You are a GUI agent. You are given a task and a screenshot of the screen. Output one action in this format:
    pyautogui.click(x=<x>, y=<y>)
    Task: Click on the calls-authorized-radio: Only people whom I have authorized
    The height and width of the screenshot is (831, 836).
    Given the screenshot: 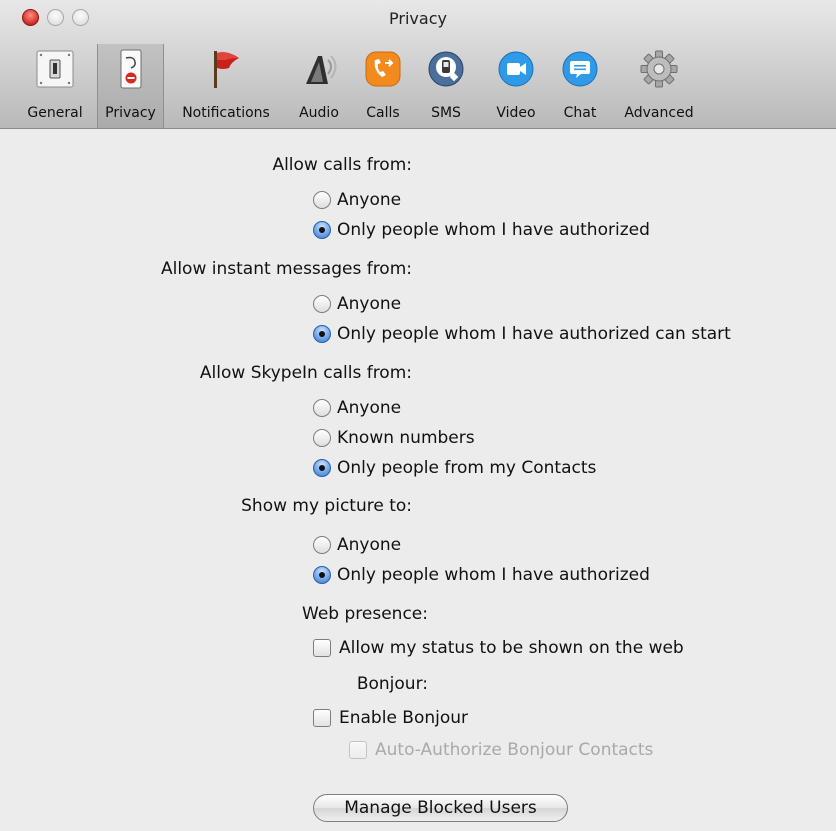 What is the action you would take?
    pyautogui.click(x=481, y=230)
    